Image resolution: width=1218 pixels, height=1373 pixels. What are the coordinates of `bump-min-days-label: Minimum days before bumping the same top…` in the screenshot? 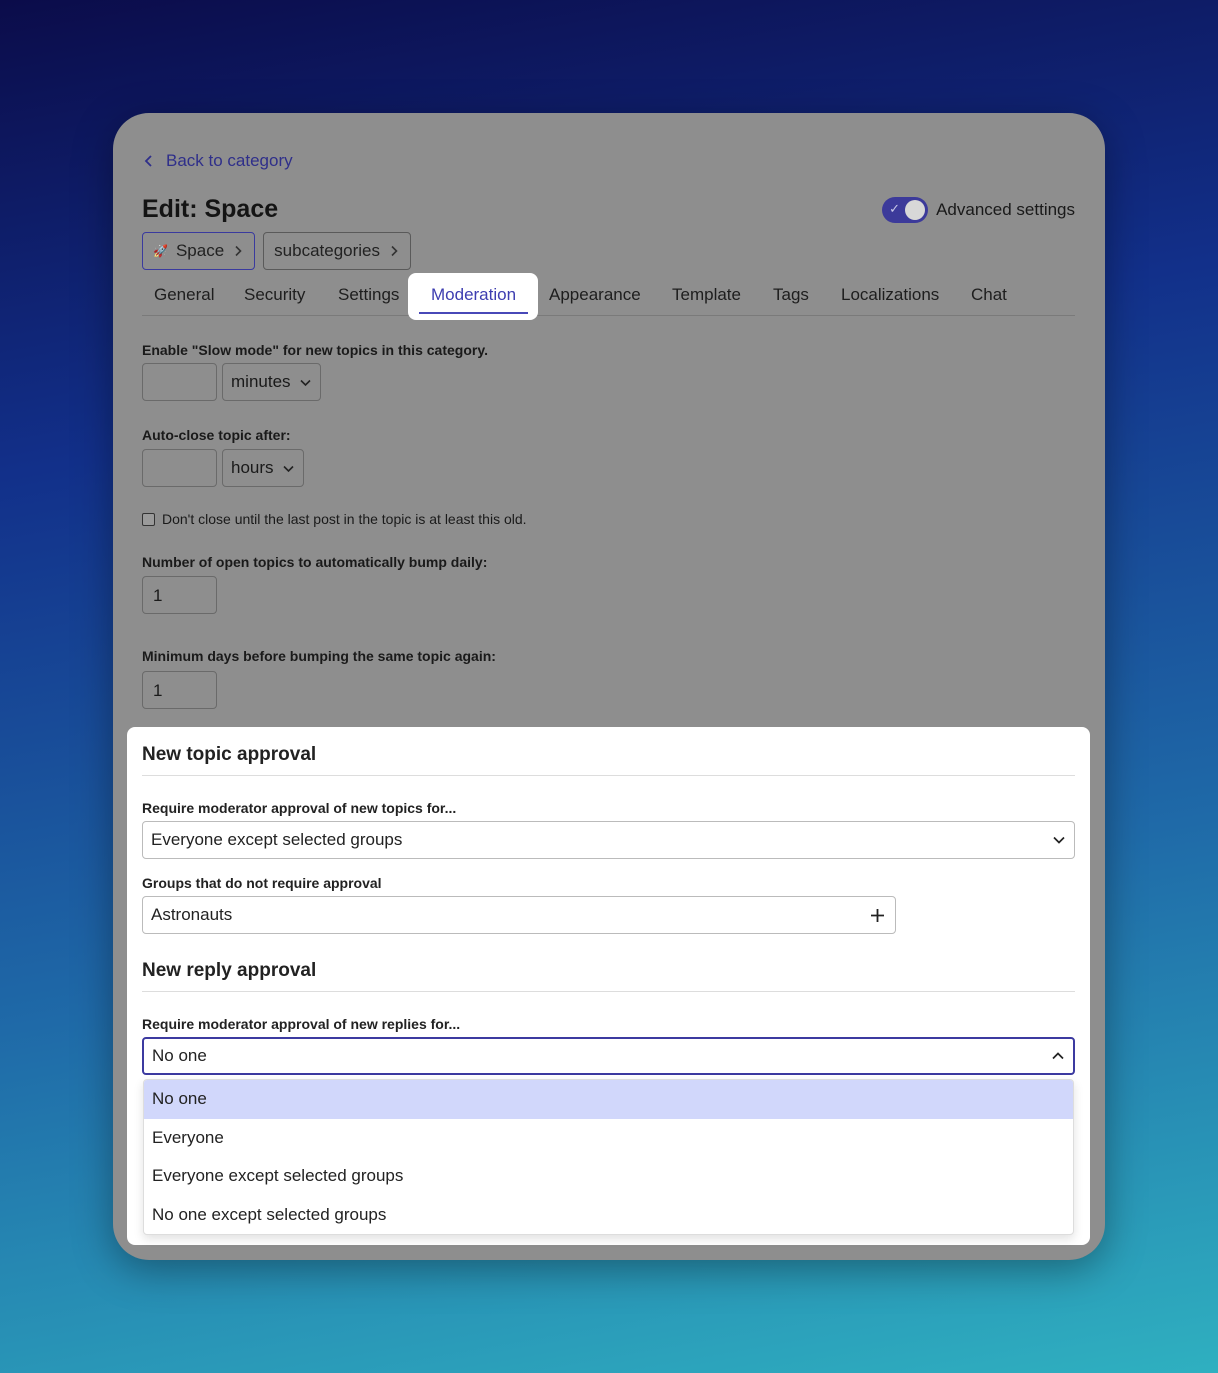 It's located at (319, 656).